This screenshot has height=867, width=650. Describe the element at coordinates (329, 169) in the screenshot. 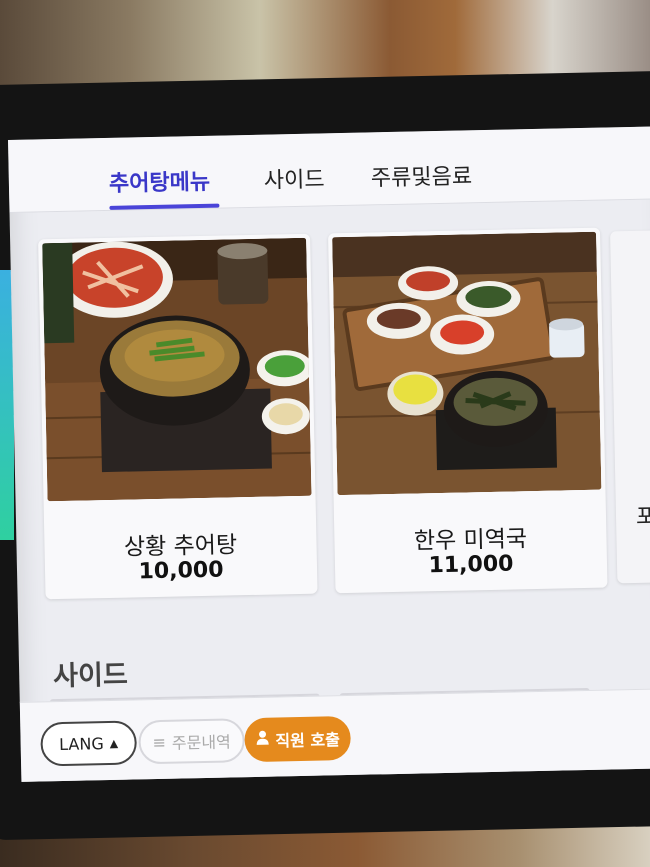

I see `category-tab-bar: 추어탕메뉴 사이드 주류및음료` at that location.